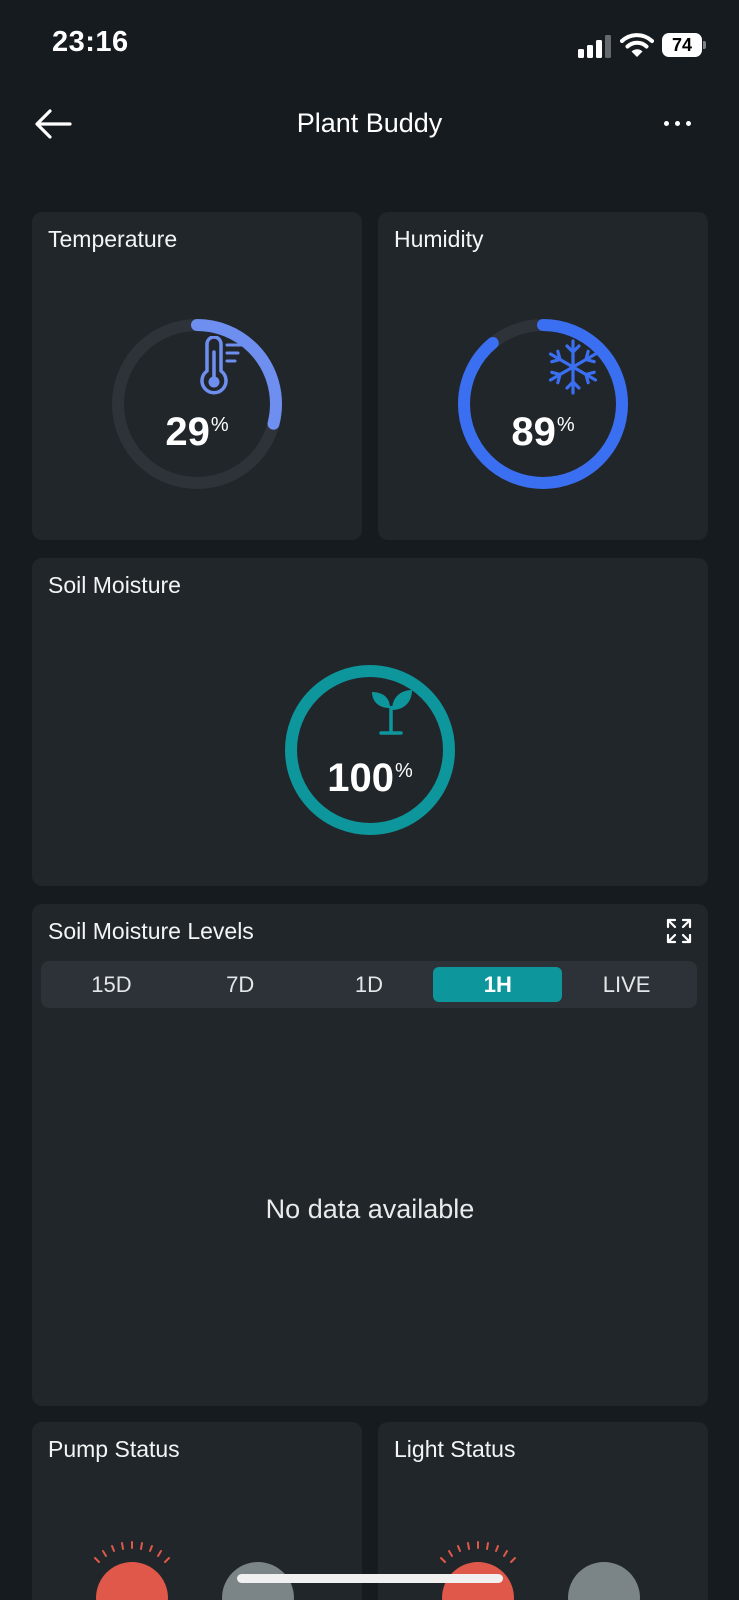  Describe the element at coordinates (114, 1449) in the screenshot. I see `pump-status-title: Pump Status` at that location.